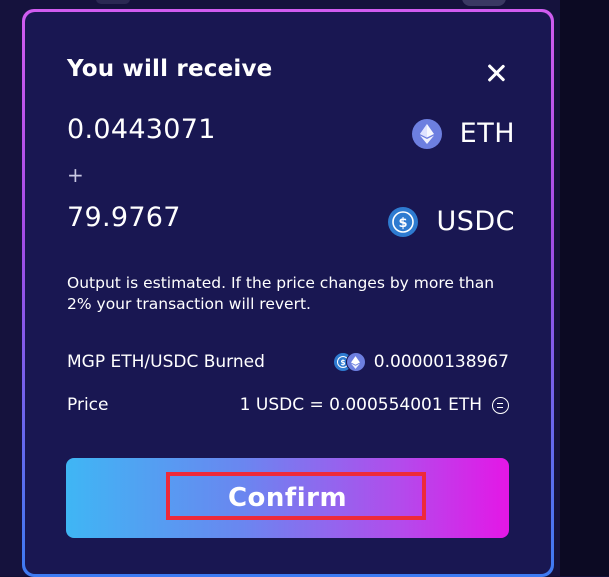 The width and height of the screenshot is (609, 577). I want to click on confirm-button-label: Confirm, so click(287, 498).